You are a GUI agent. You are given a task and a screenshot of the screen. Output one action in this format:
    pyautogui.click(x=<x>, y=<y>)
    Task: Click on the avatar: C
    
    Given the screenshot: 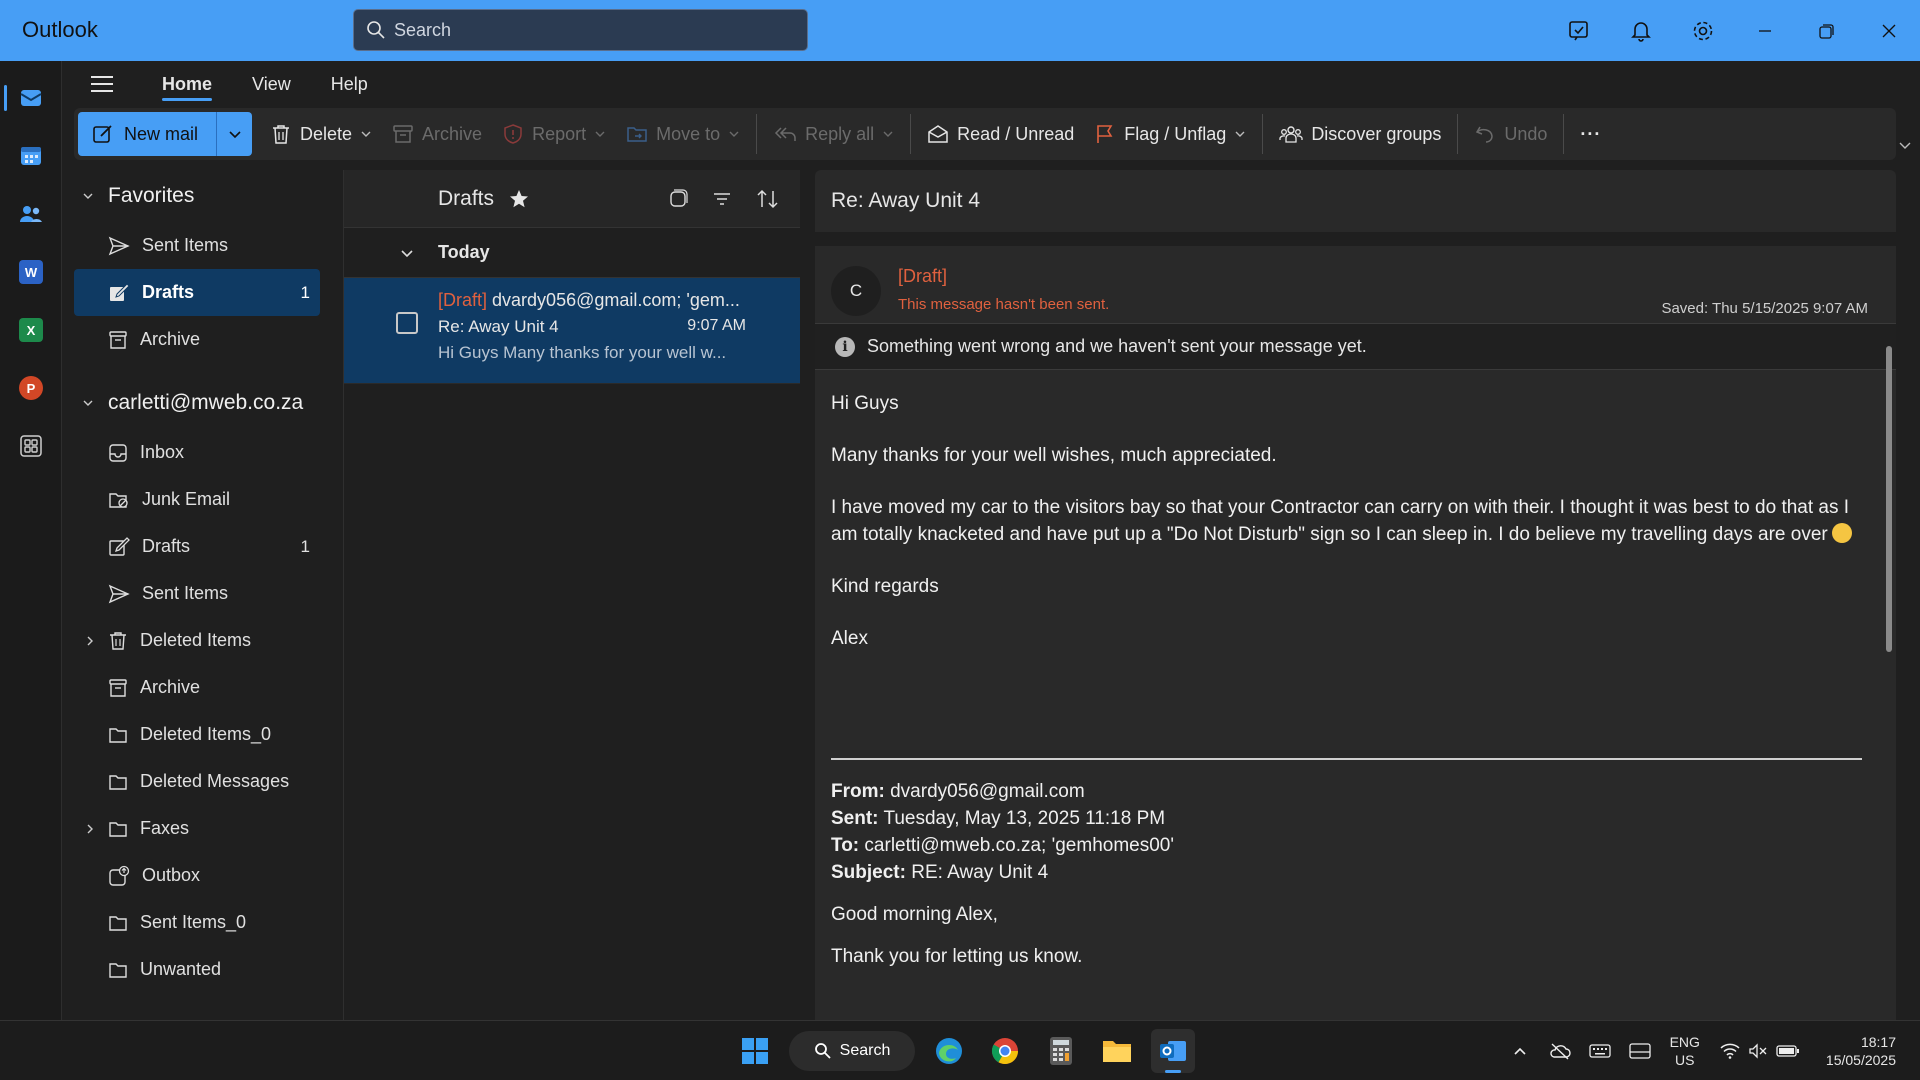 What is the action you would take?
    pyautogui.click(x=856, y=291)
    